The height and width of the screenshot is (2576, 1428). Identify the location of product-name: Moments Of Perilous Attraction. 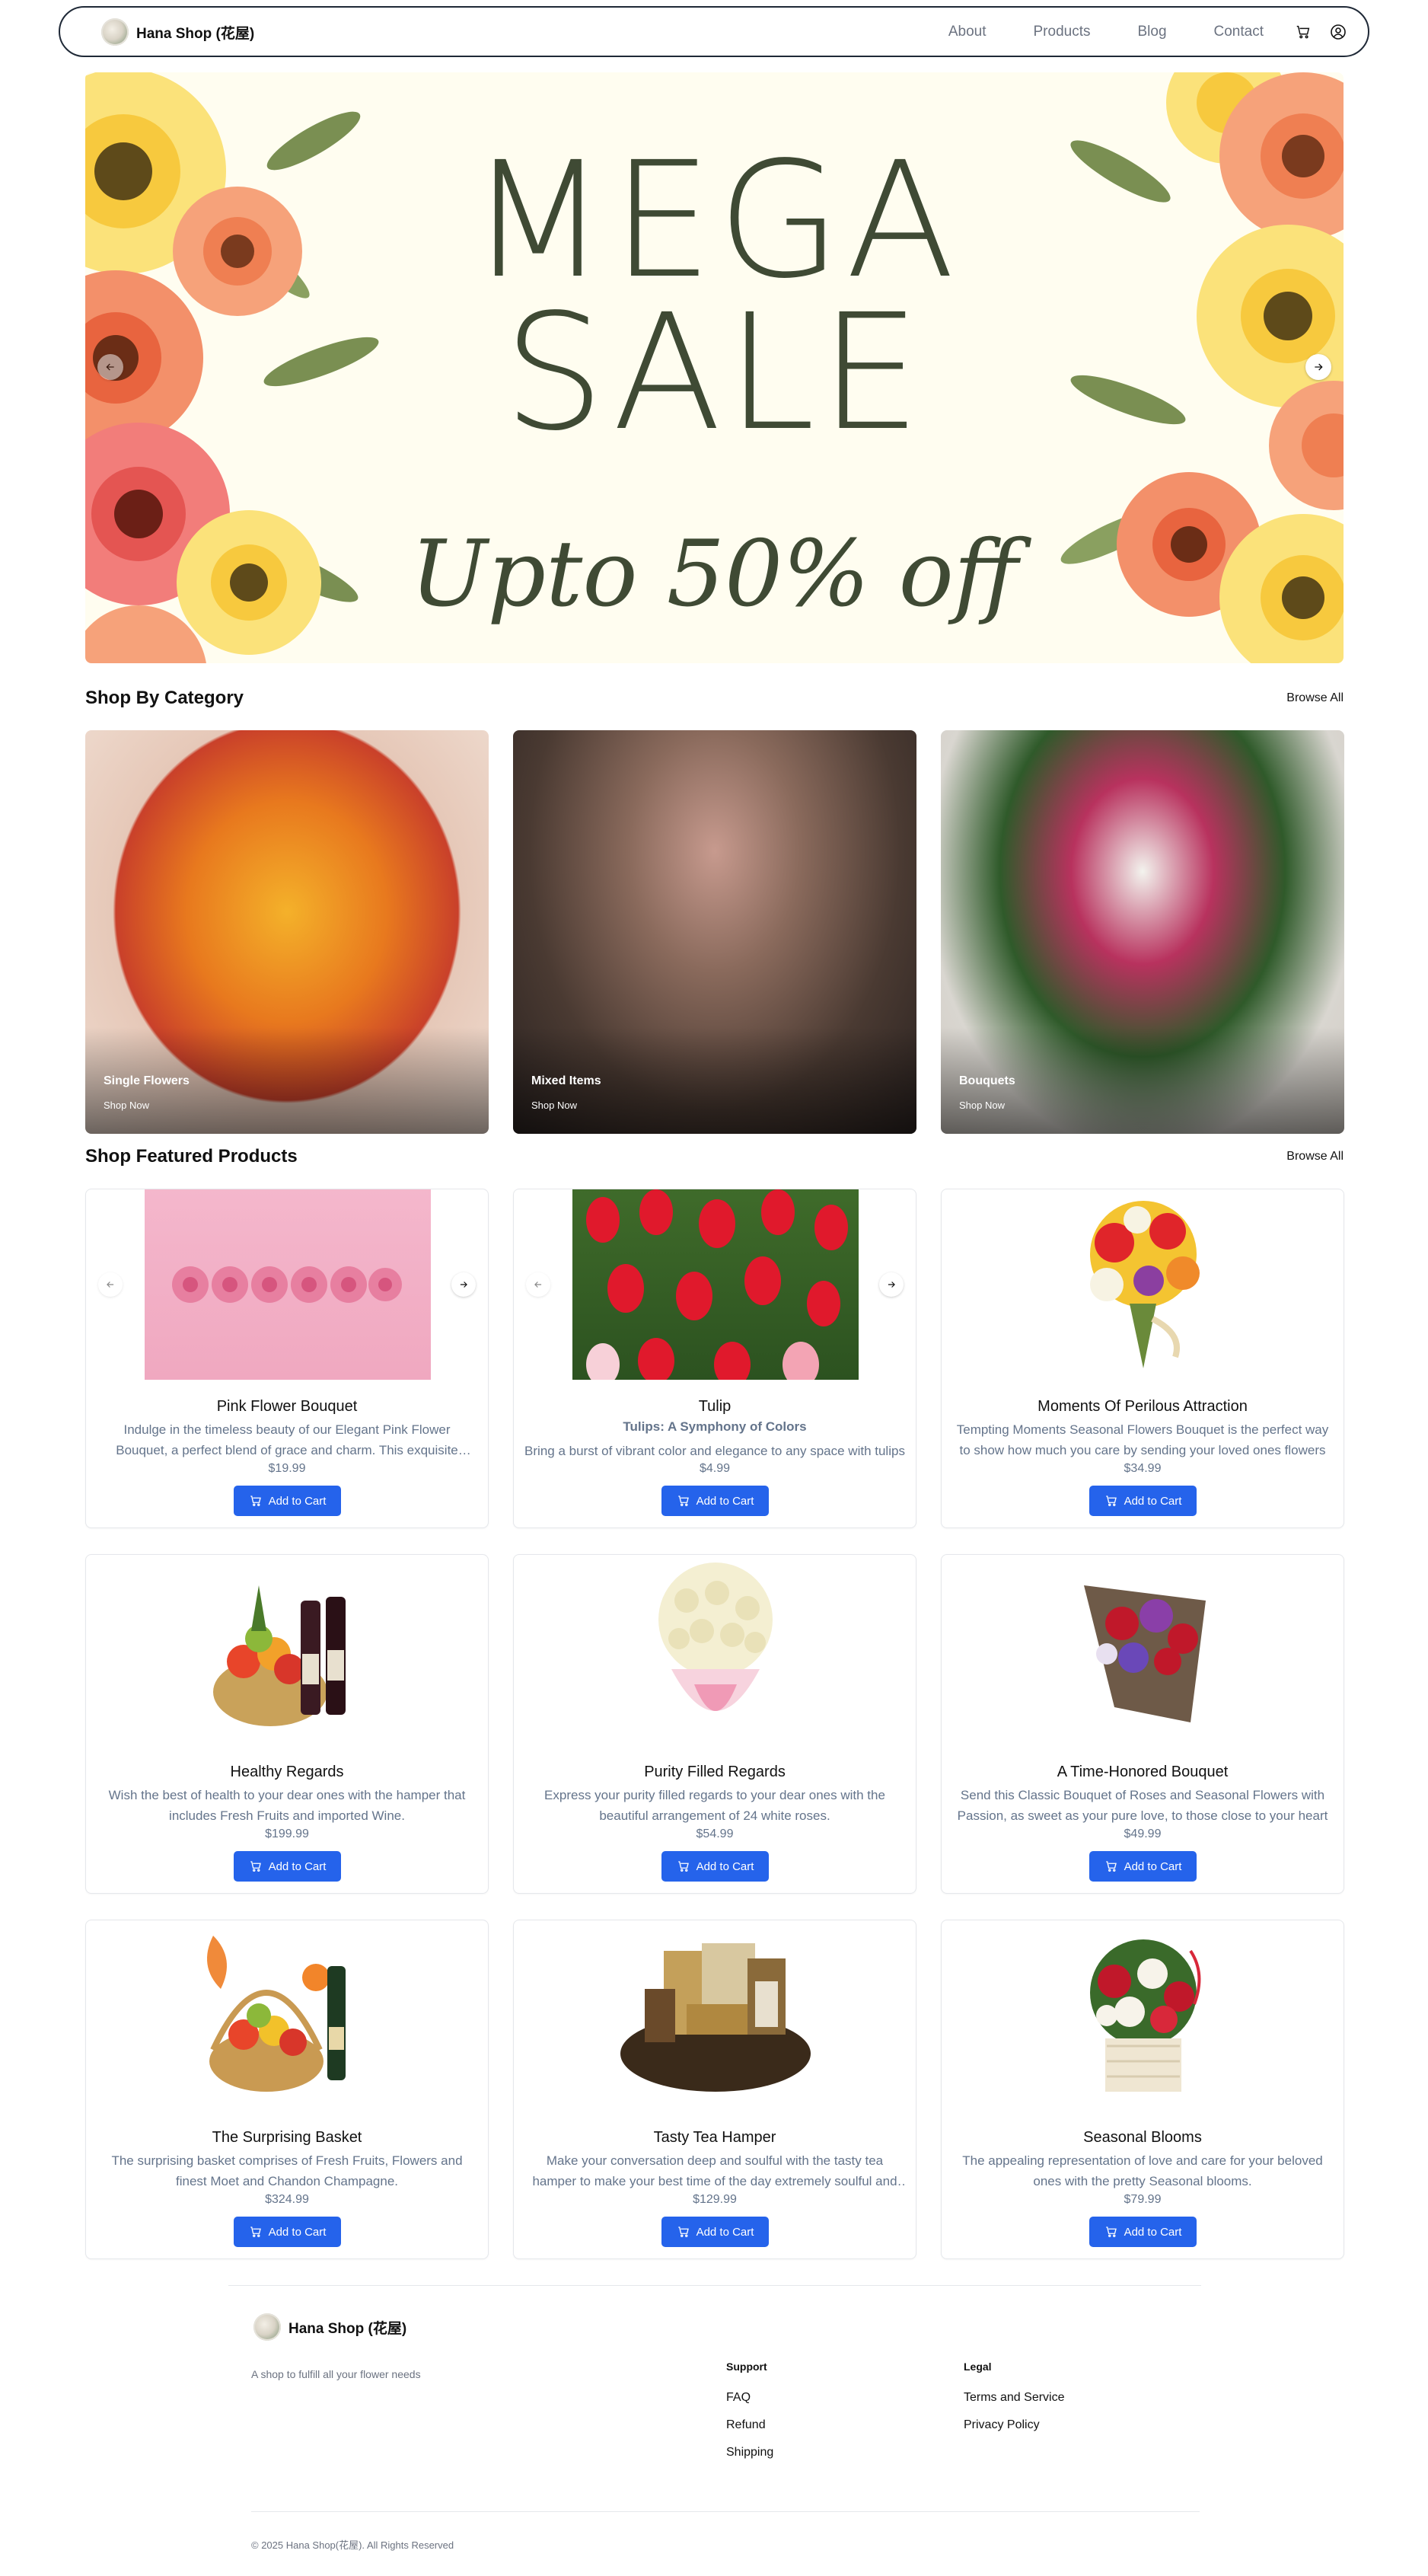
(1143, 1406).